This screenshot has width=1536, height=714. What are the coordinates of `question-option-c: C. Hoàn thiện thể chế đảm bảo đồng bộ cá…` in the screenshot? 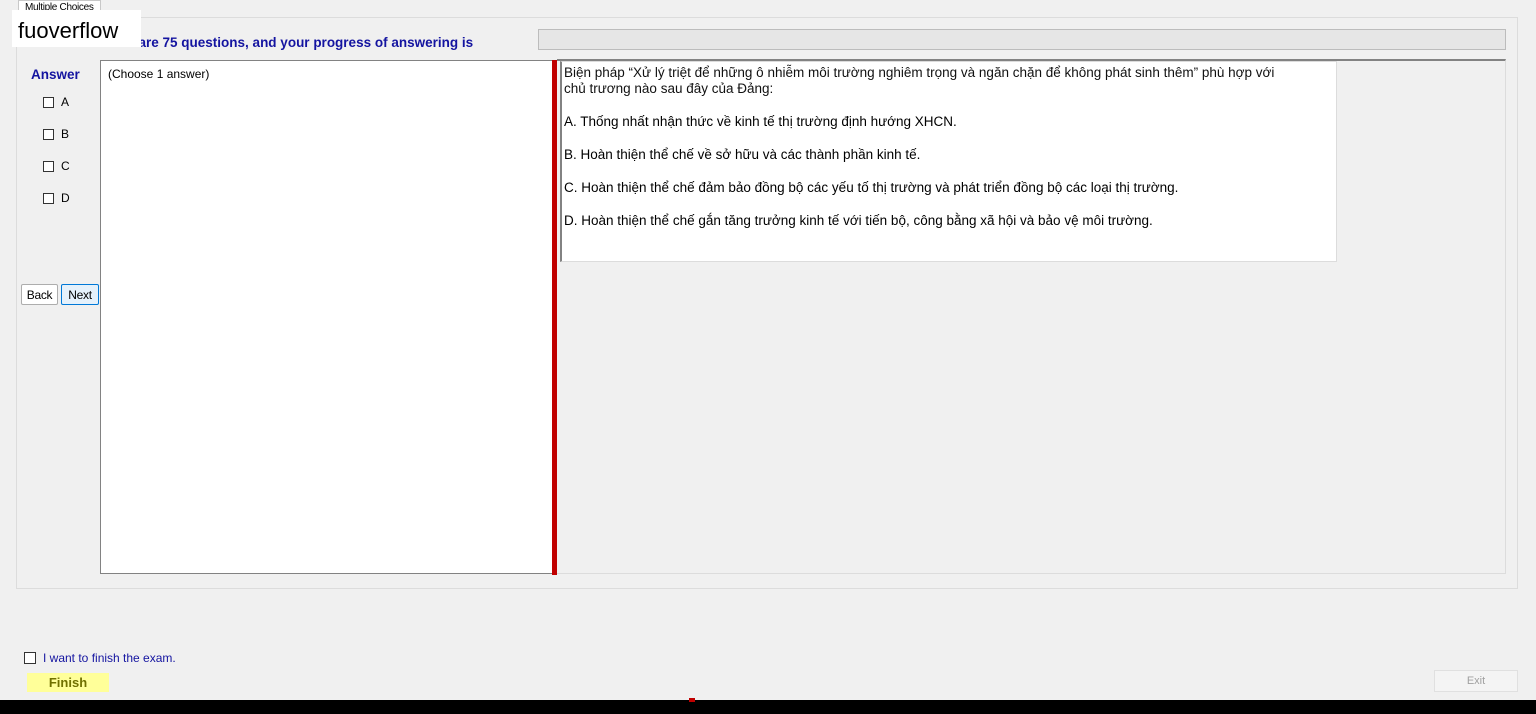 It's located at (871, 187).